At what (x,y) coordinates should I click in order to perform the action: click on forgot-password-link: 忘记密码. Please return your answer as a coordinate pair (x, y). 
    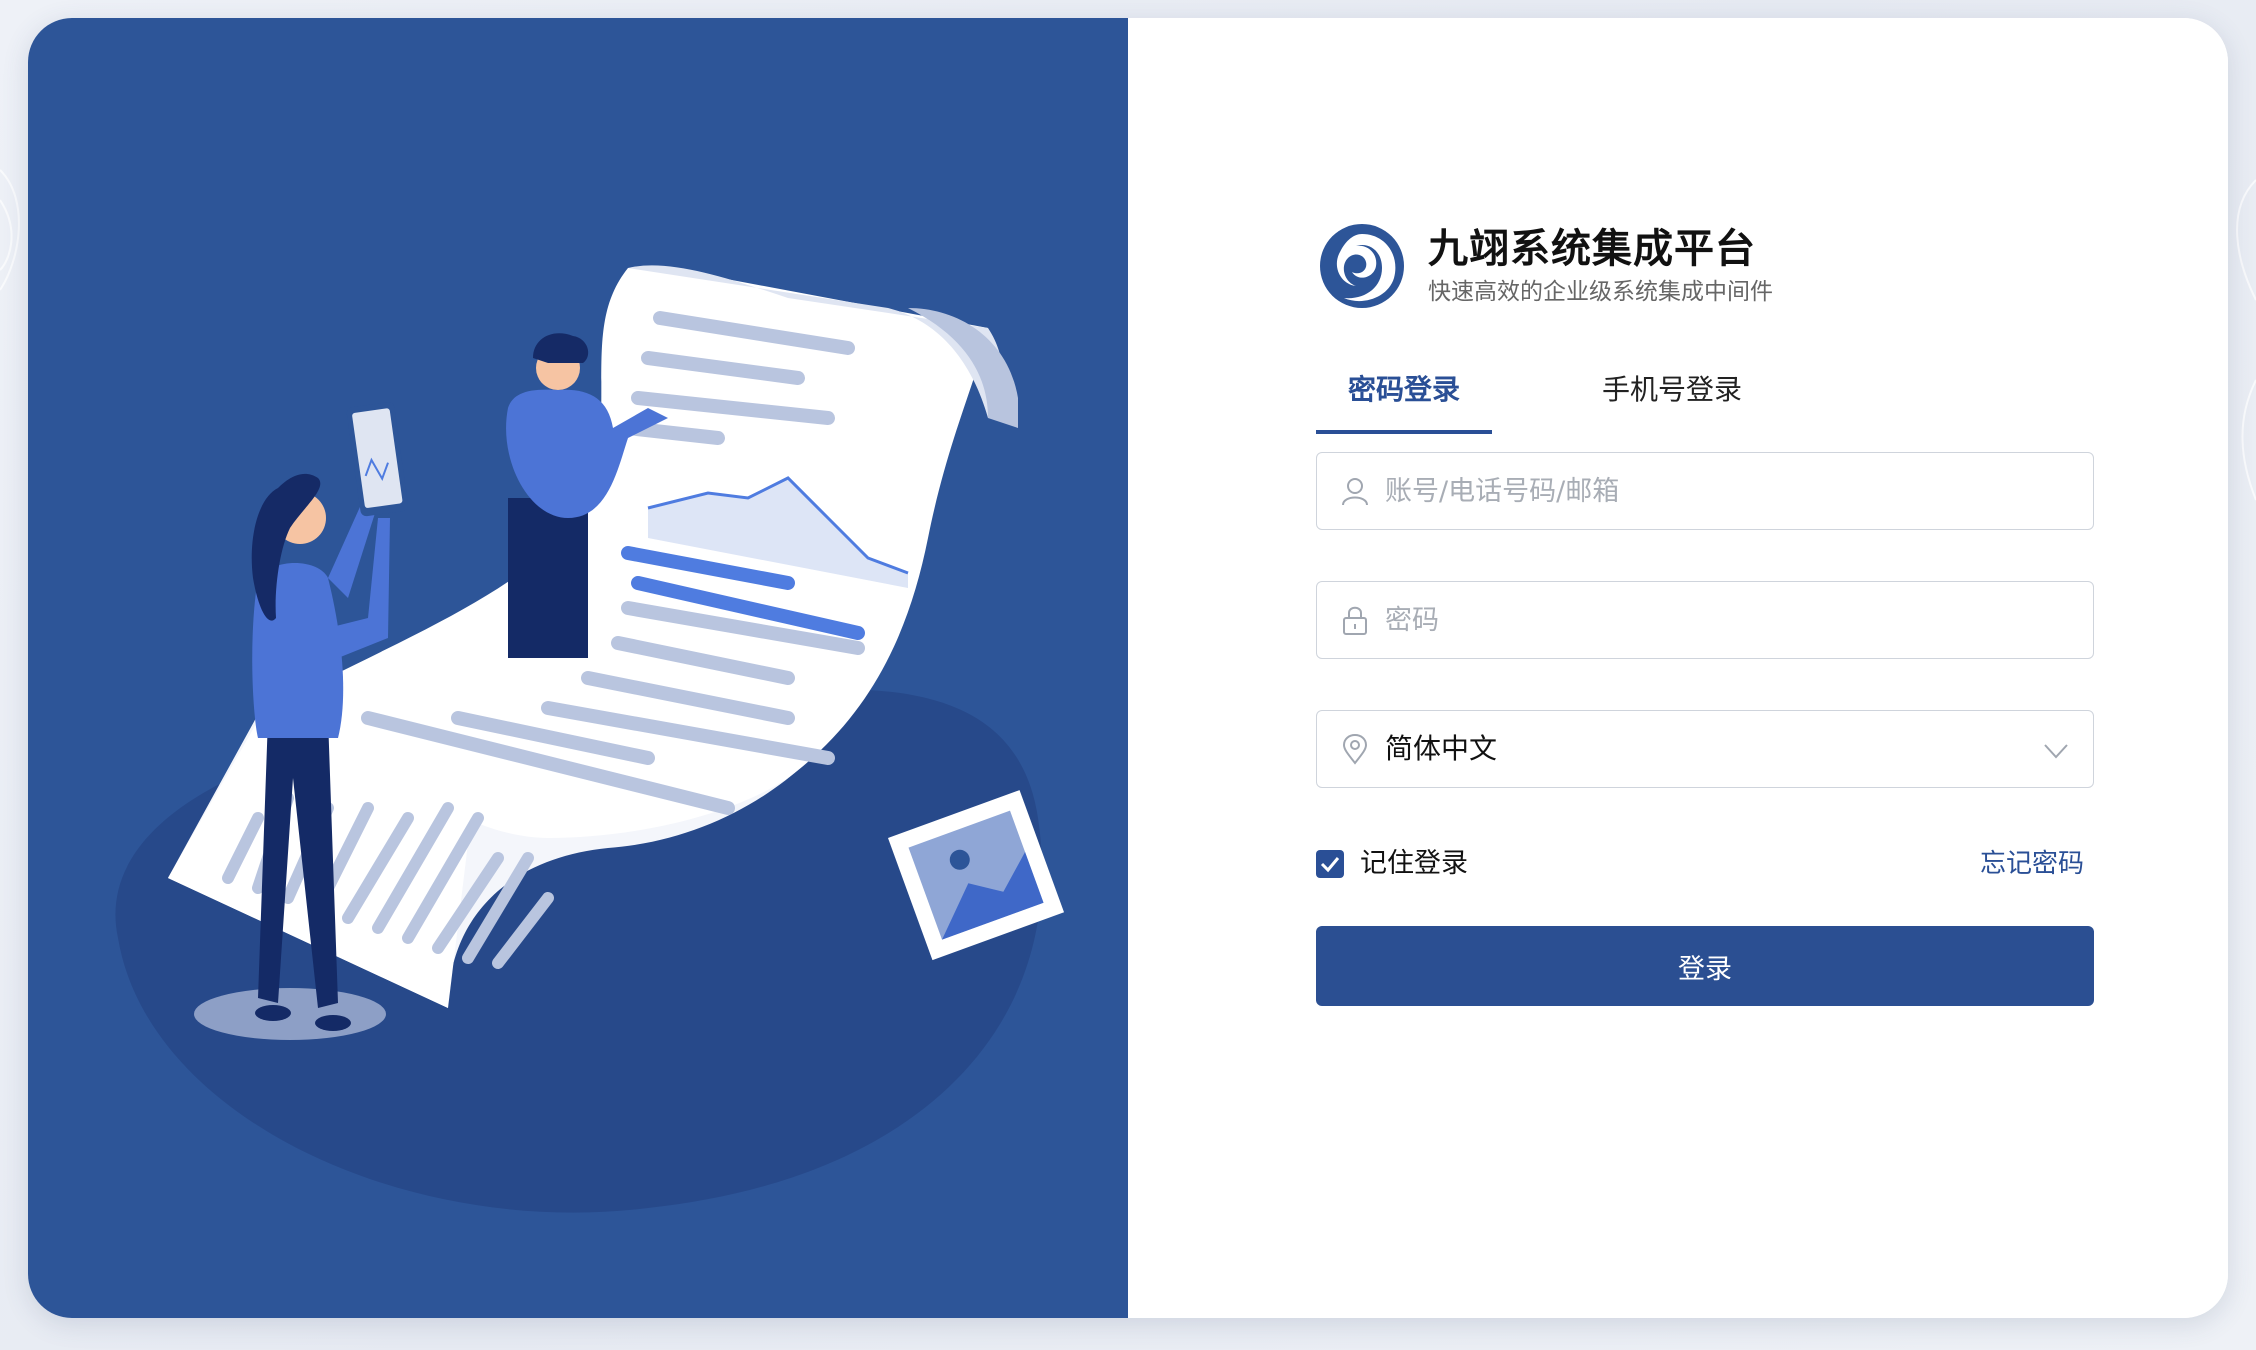
    Looking at the image, I should click on (2032, 864).